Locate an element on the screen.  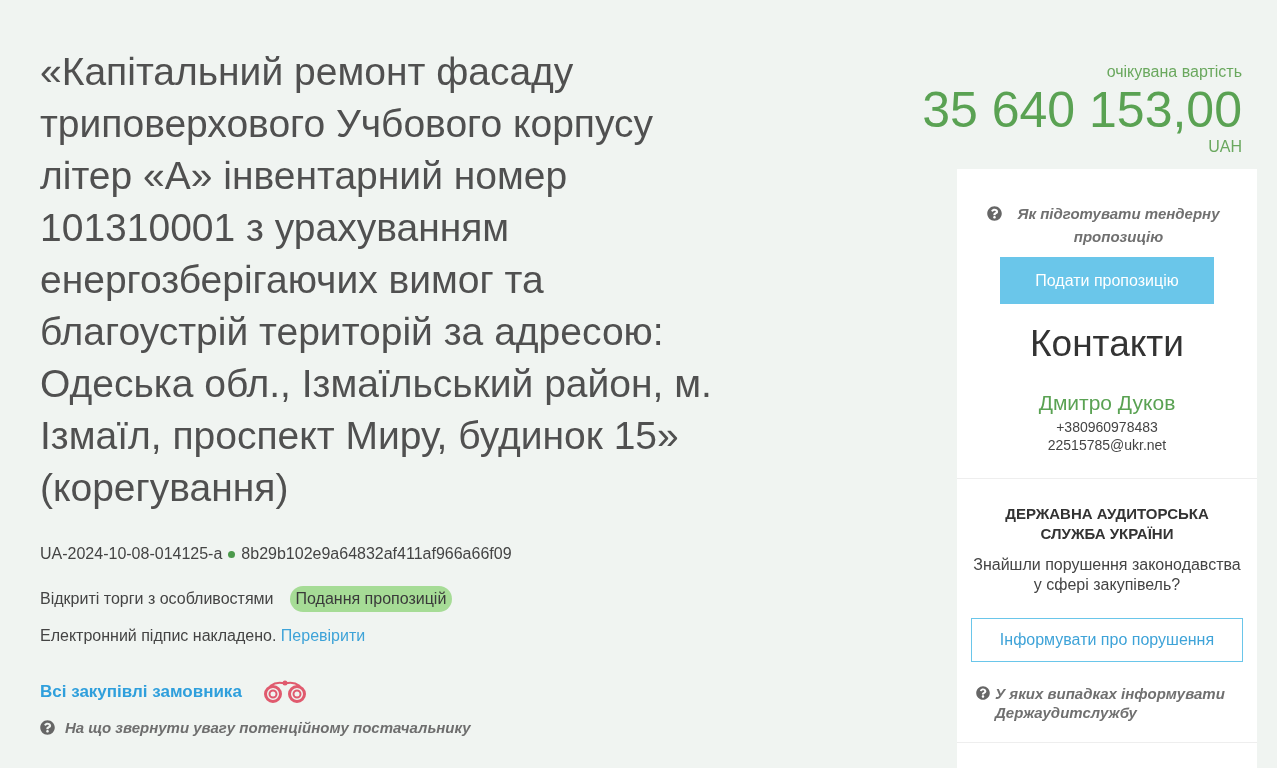
contact-phone: +380960978483 is located at coordinates (1107, 427).